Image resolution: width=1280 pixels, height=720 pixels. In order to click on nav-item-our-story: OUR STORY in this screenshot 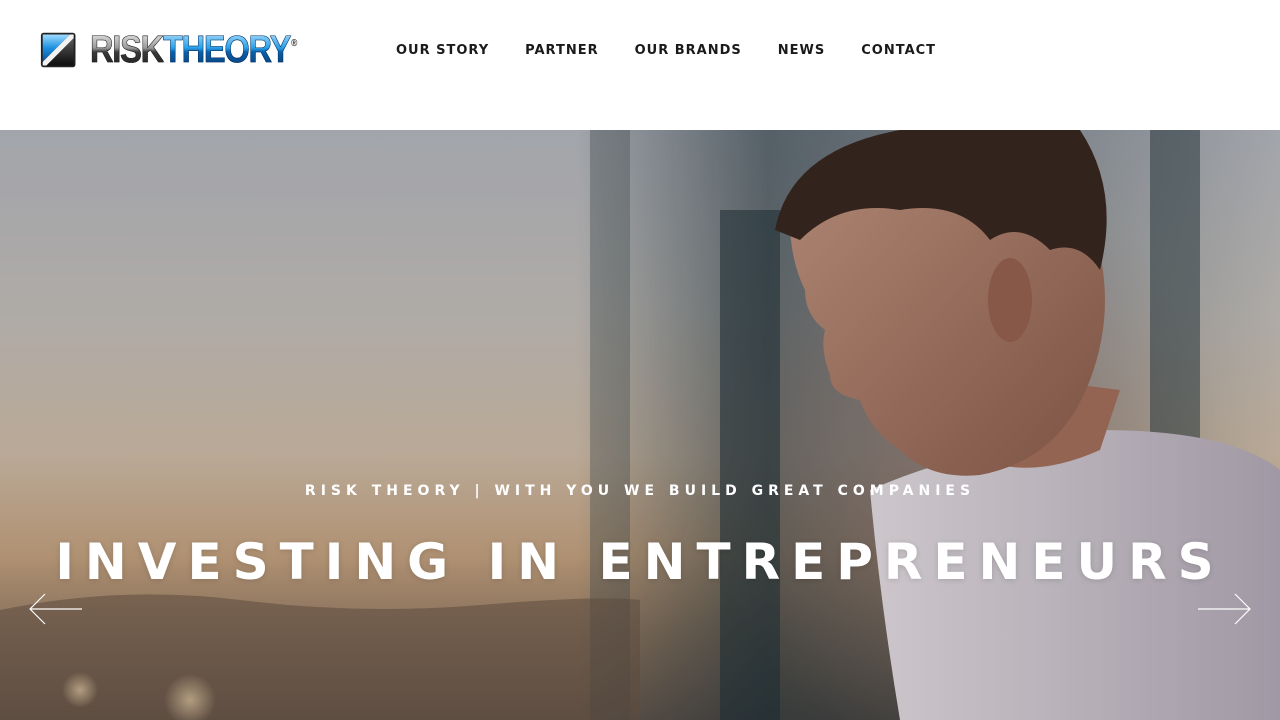, I will do `click(442, 50)`.